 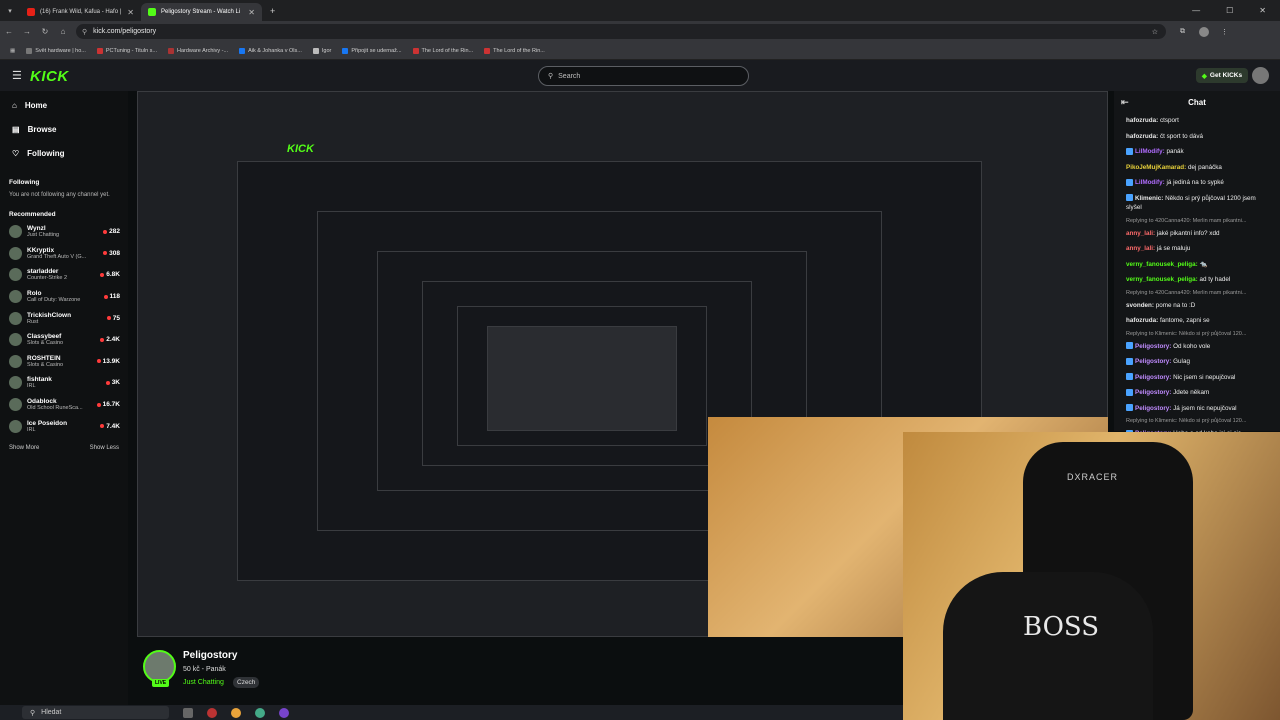 What do you see at coordinates (1061, 627) in the screenshot?
I see `shirt-text: BOSS` at bounding box center [1061, 627].